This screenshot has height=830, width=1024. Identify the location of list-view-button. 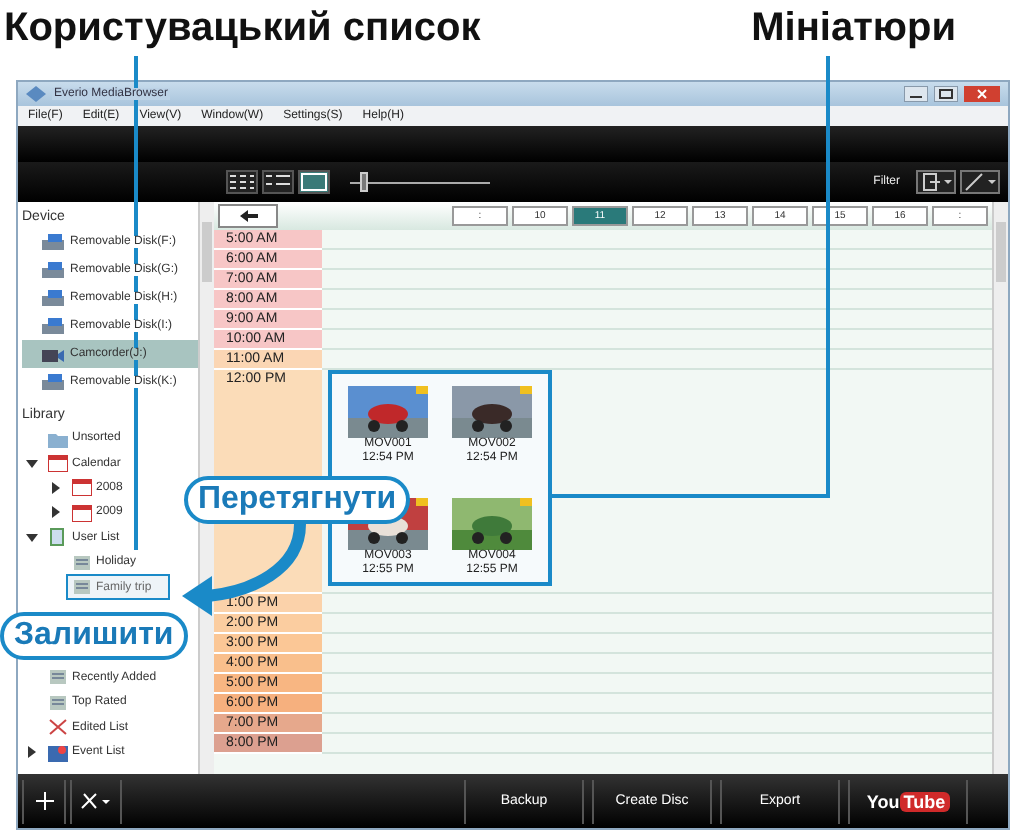
(278, 182).